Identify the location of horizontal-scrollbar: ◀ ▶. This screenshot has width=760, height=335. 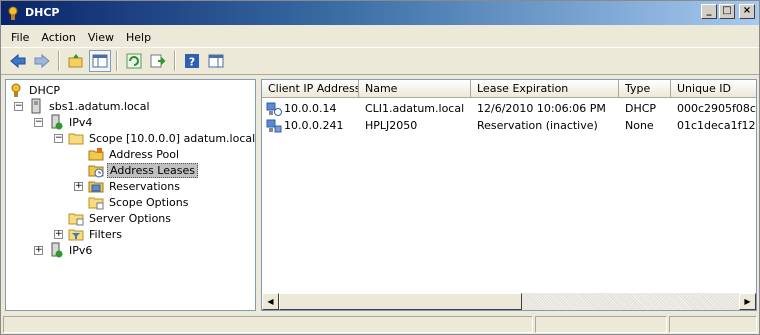
(509, 301).